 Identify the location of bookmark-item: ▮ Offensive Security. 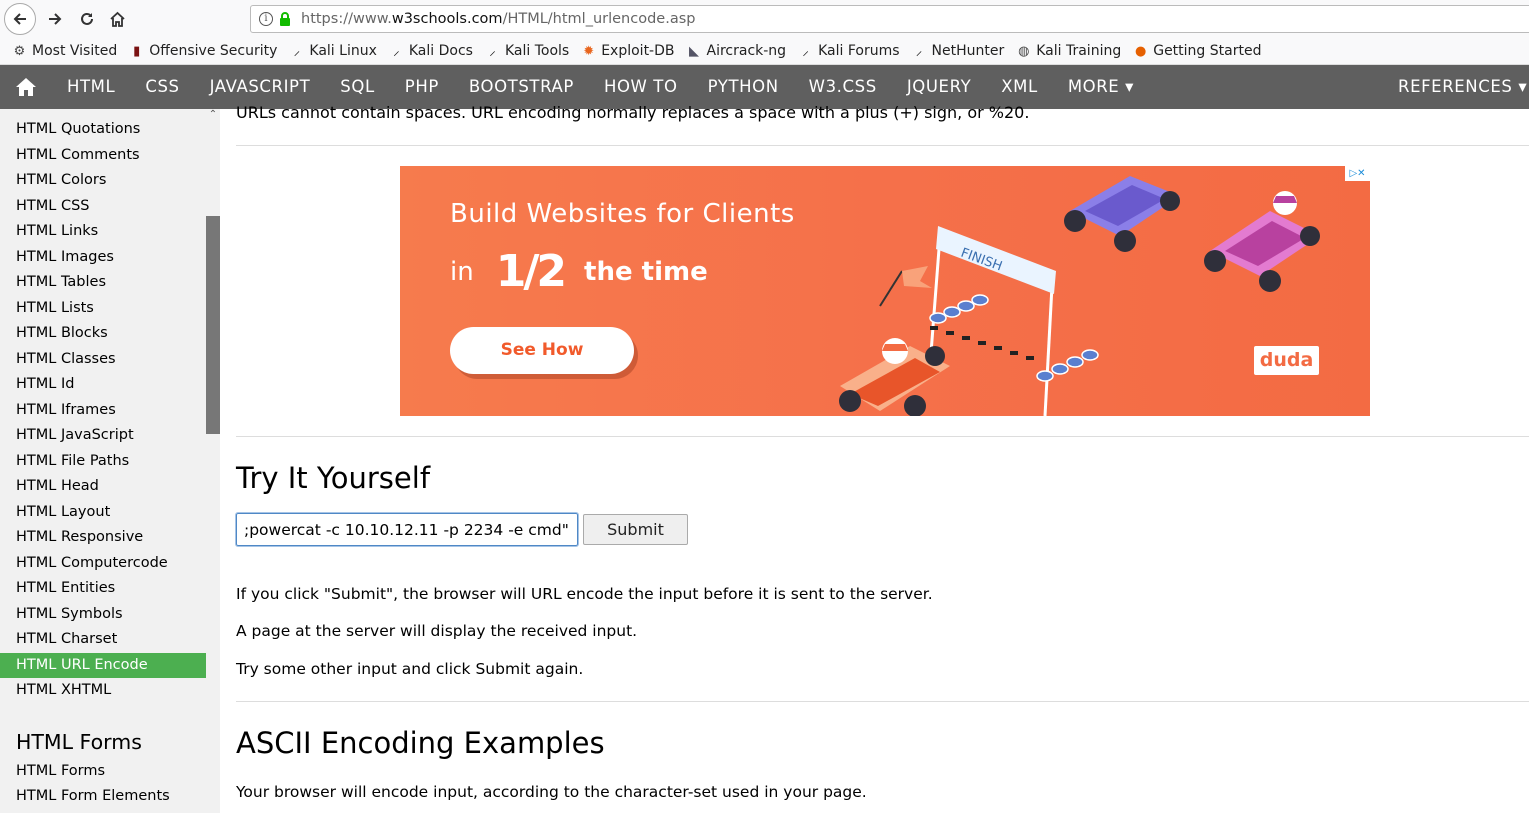
(203, 51).